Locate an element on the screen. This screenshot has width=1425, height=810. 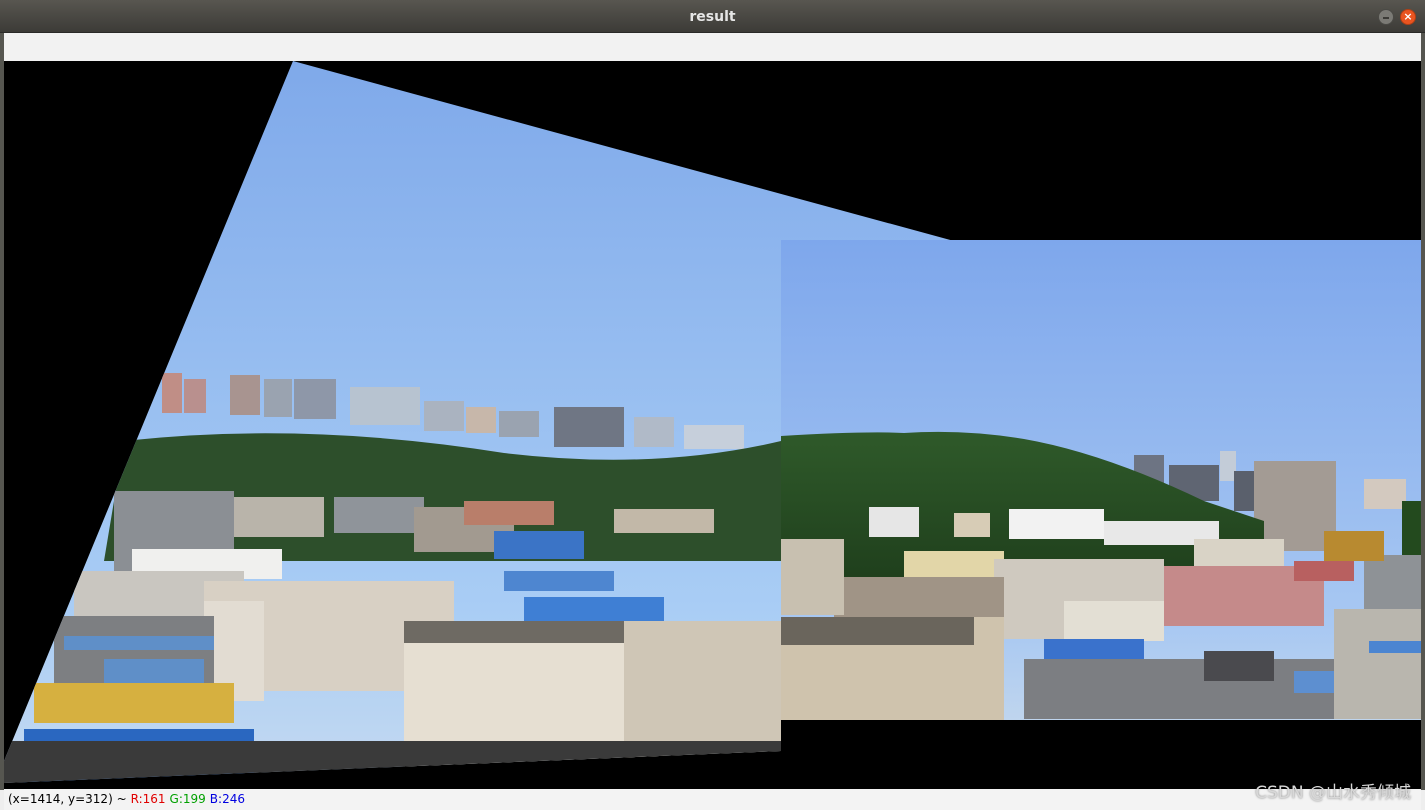
watermark: CSDN @山水秀倾城 is located at coordinates (1333, 793).